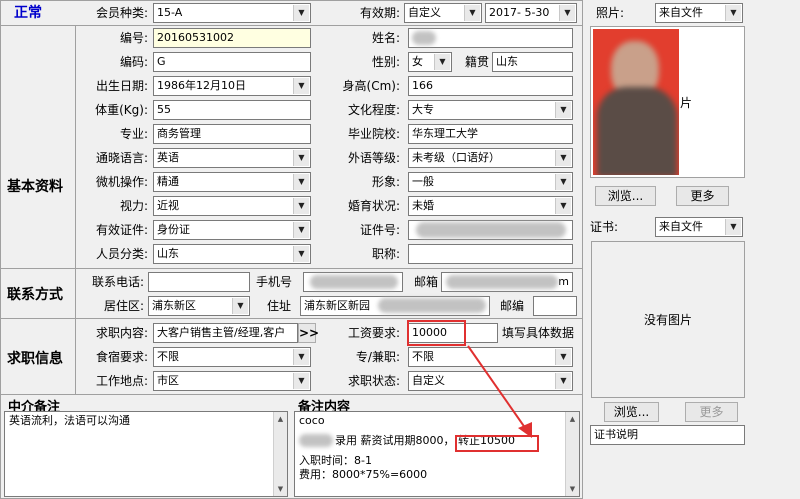 The width and height of the screenshot is (800, 499). Describe the element at coordinates (498, 389) in the screenshot. I see `arrow-line` at that location.